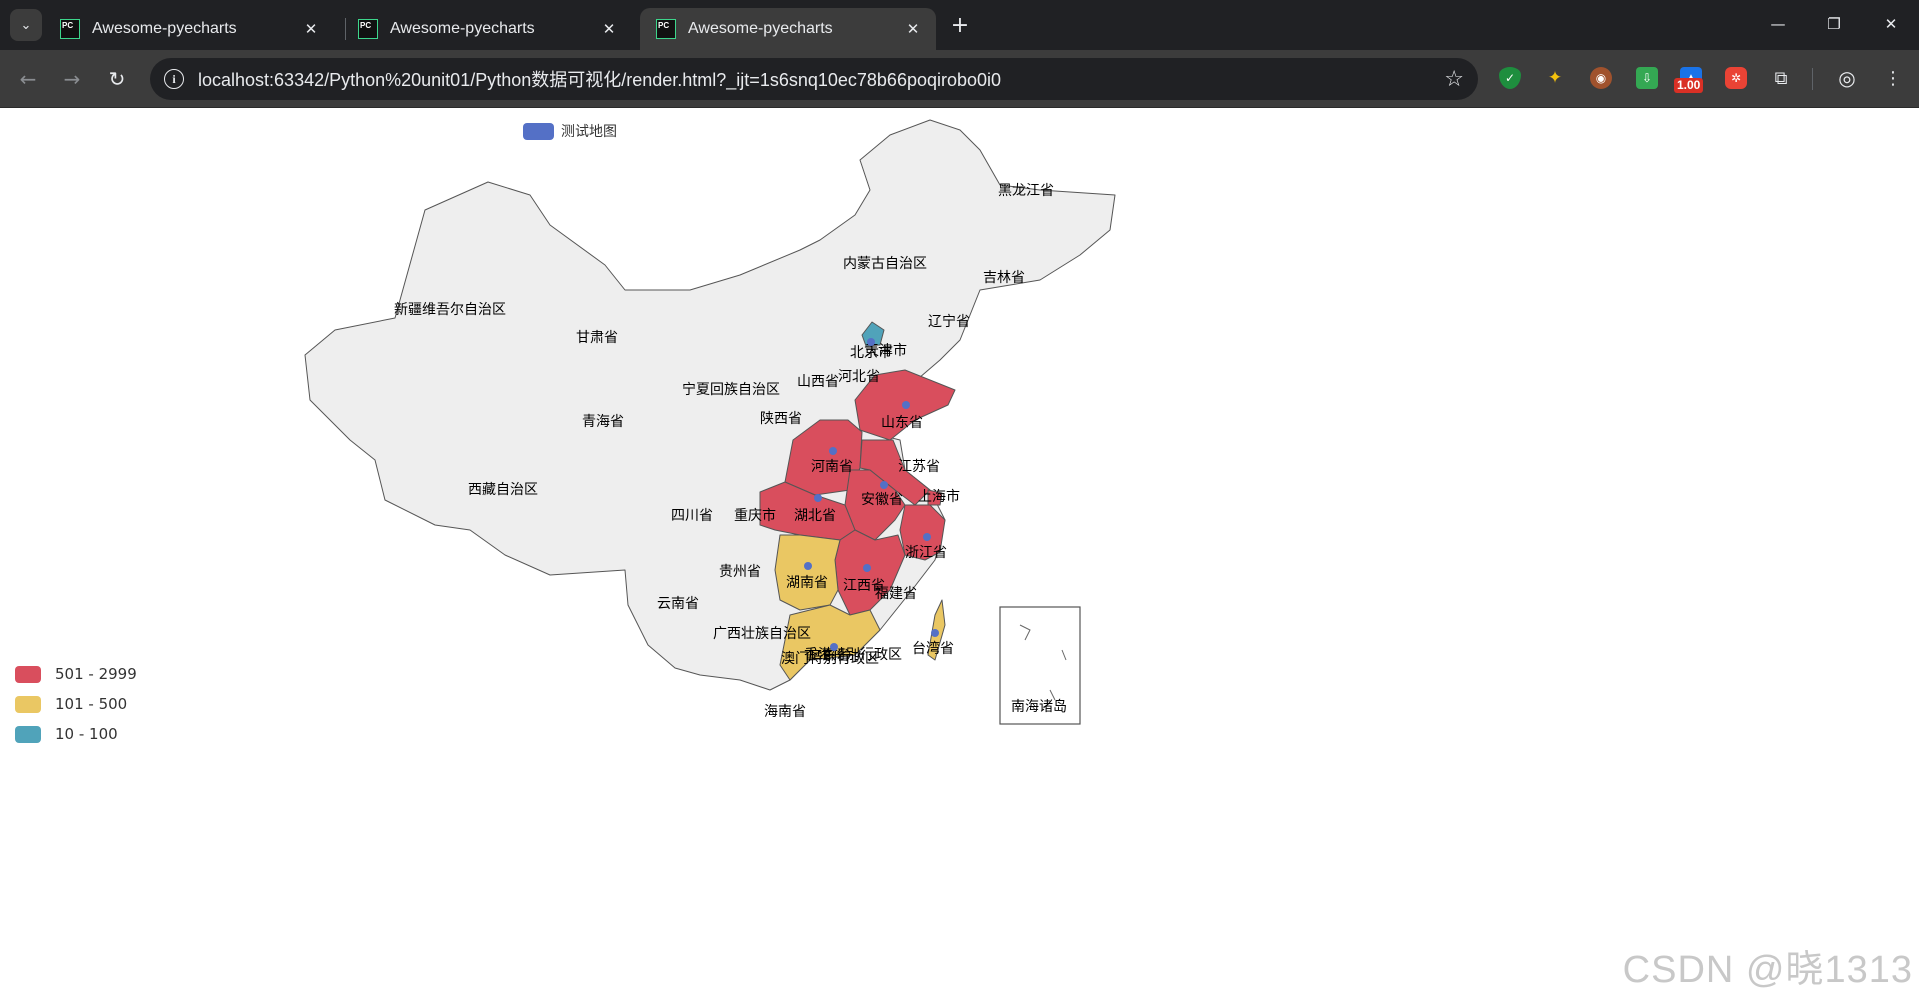  I want to click on province-label: 台湾省, so click(933, 648).